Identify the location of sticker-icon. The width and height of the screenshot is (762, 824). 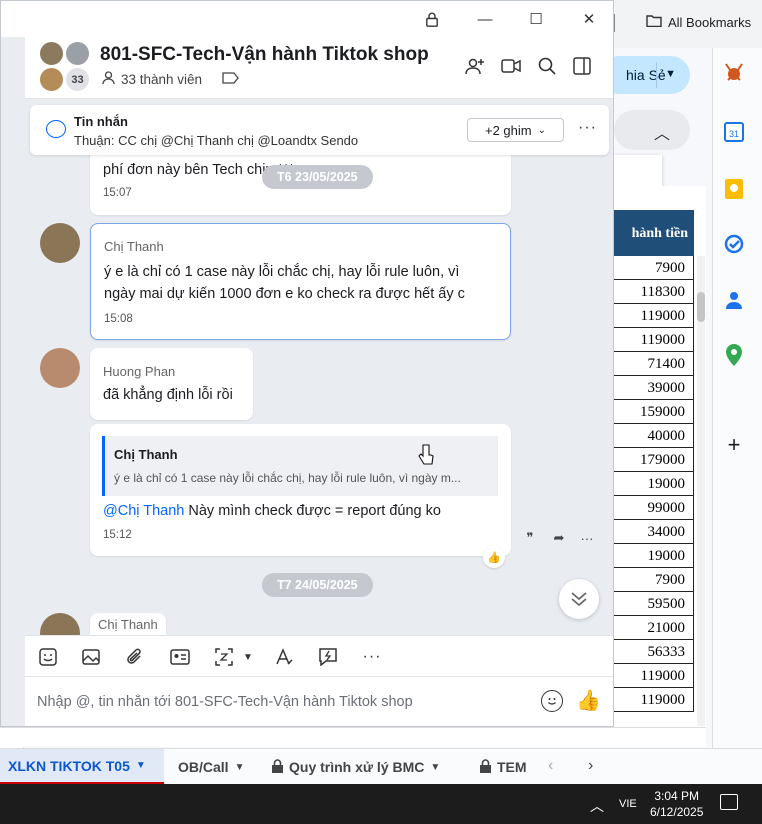
(48, 657).